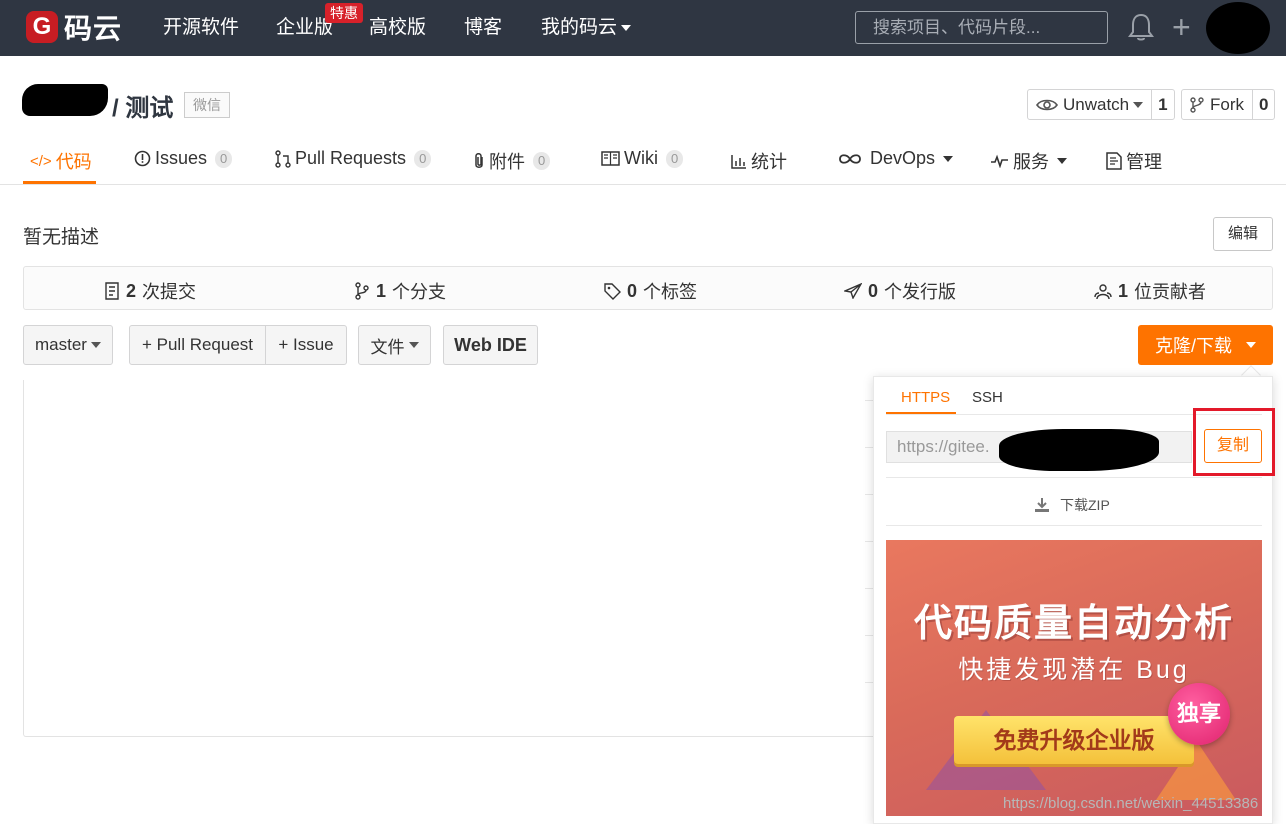 Image resolution: width=1286 pixels, height=824 pixels. Describe the element at coordinates (1234, 442) in the screenshot. I see `copy-highlight-box` at that location.